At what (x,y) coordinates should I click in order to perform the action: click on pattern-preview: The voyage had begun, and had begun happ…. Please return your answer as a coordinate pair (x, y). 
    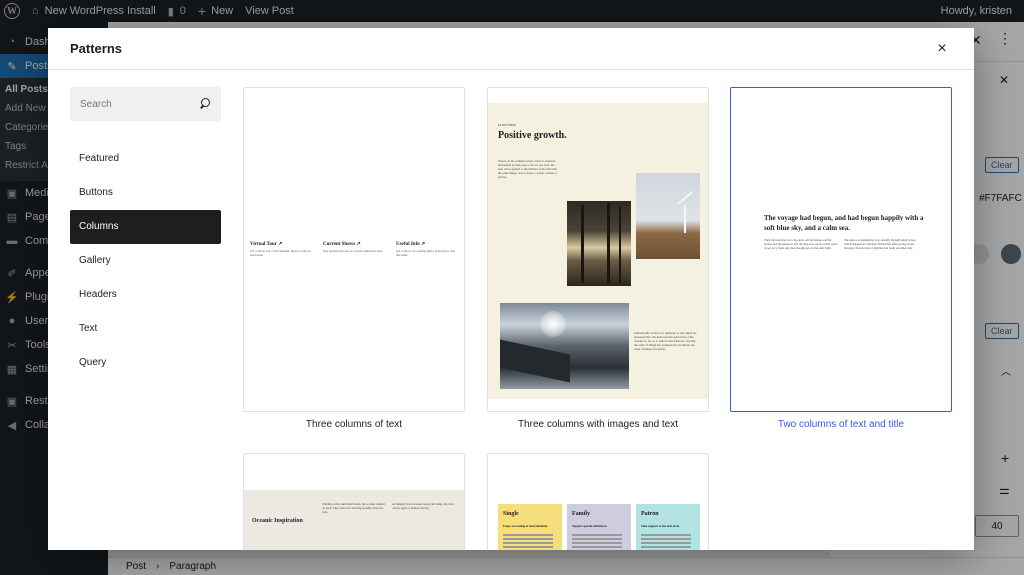
    Looking at the image, I should click on (841, 249).